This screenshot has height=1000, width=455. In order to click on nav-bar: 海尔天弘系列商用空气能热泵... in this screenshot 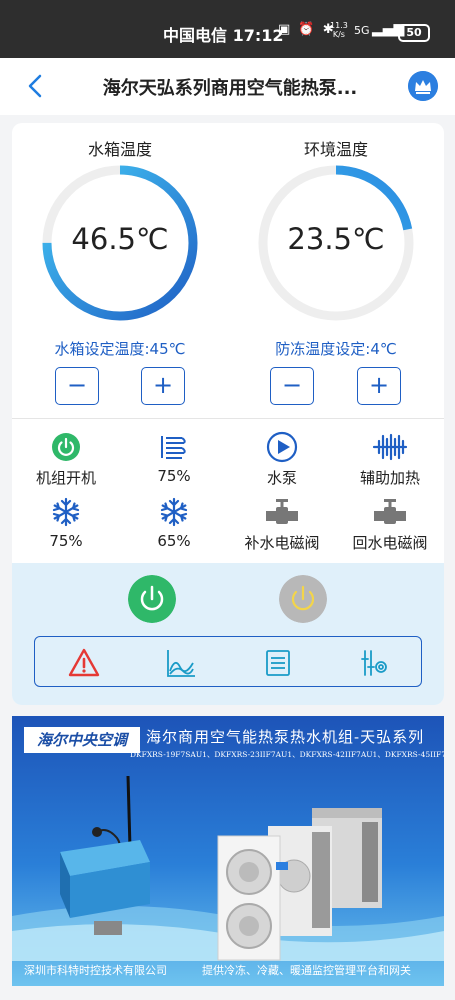, I will do `click(227, 86)`.